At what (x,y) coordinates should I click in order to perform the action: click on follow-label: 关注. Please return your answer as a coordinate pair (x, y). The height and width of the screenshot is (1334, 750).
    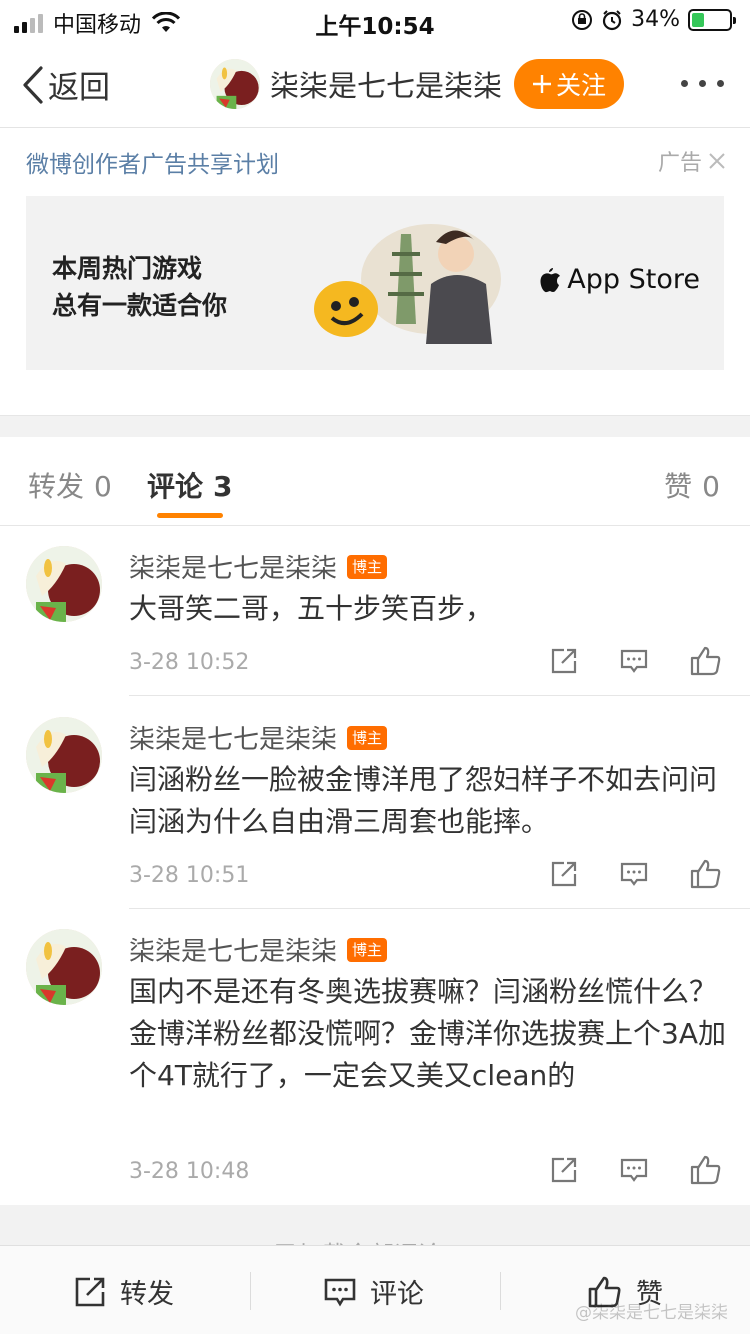
    Looking at the image, I should click on (581, 85).